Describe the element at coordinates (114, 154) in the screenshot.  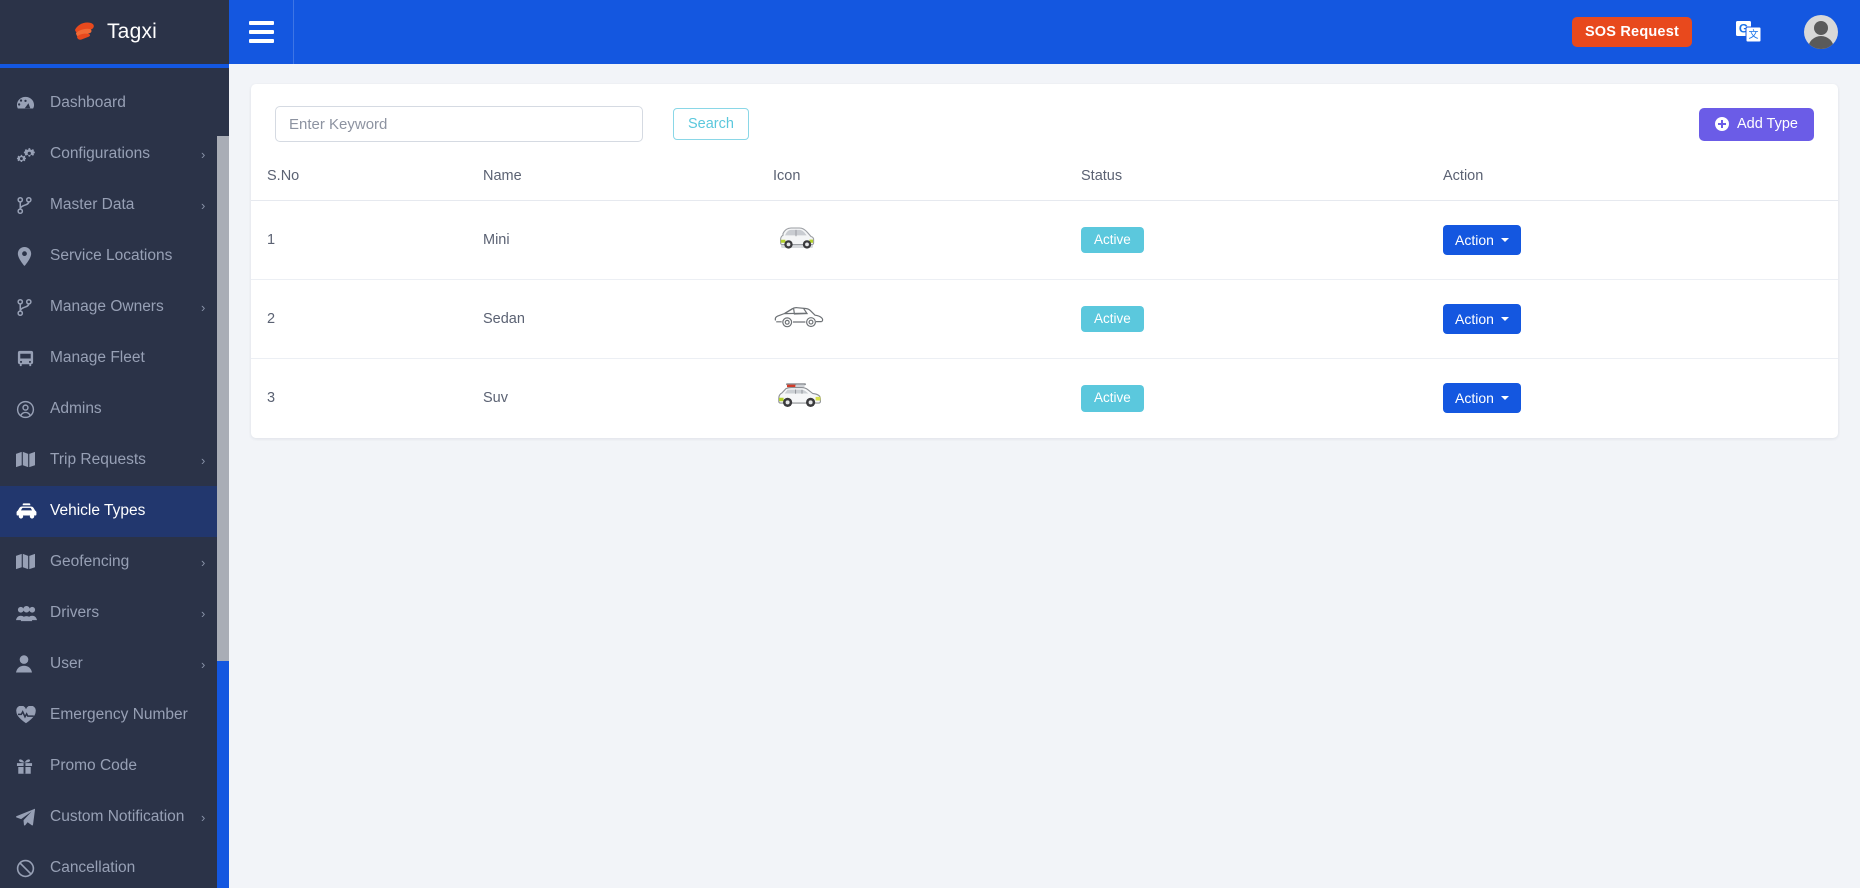
I see `sidebar-item-configurations: Configurations ›` at that location.